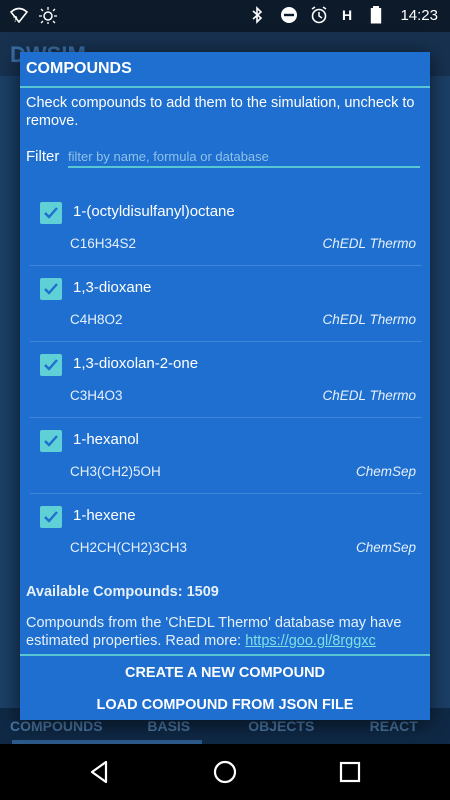 The image size is (450, 800). Describe the element at coordinates (289, 15) in the screenshot. I see `do-not-disturb-icon` at that location.